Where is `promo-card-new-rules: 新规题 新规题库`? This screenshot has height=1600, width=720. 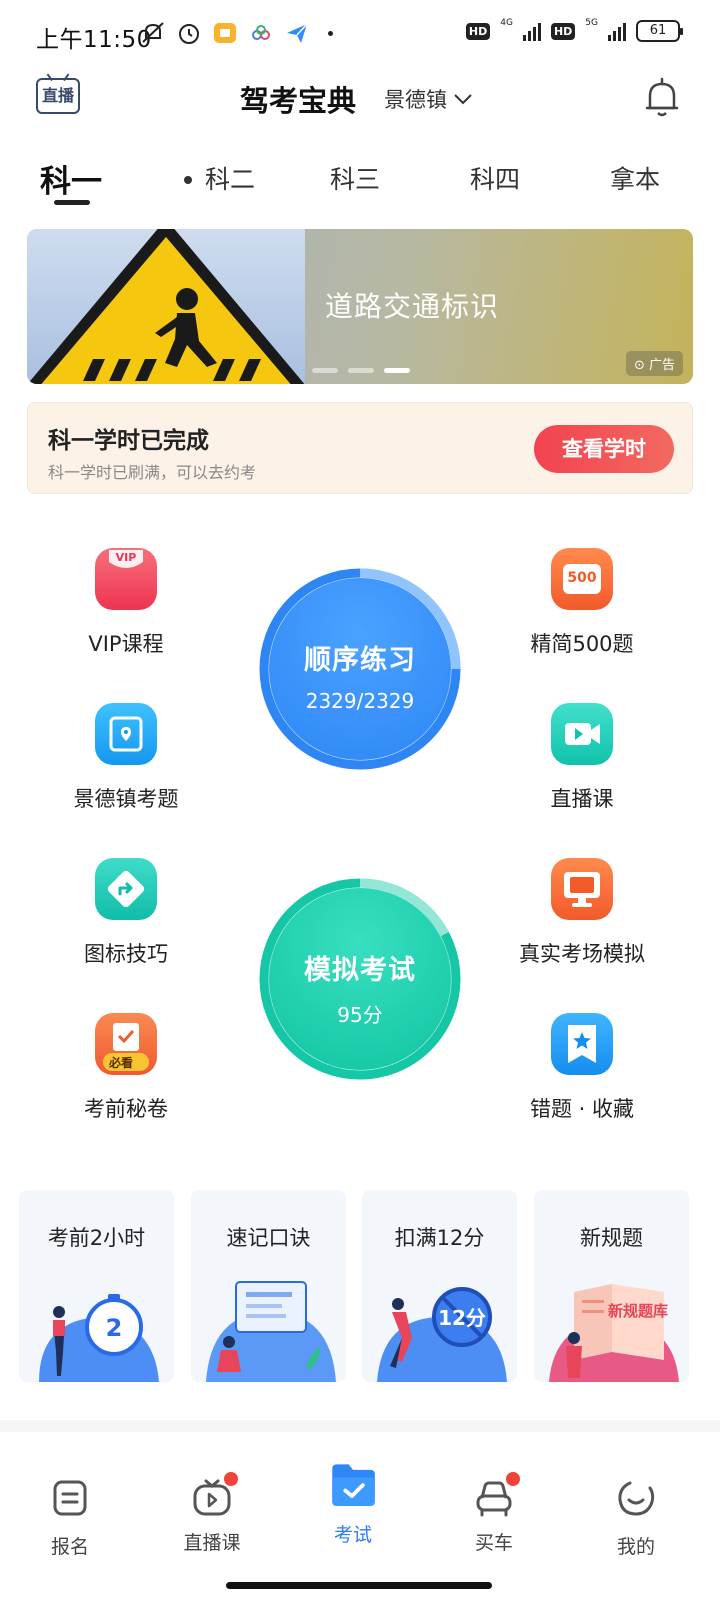 promo-card-new-rules: 新规题 新规题库 is located at coordinates (611, 1286).